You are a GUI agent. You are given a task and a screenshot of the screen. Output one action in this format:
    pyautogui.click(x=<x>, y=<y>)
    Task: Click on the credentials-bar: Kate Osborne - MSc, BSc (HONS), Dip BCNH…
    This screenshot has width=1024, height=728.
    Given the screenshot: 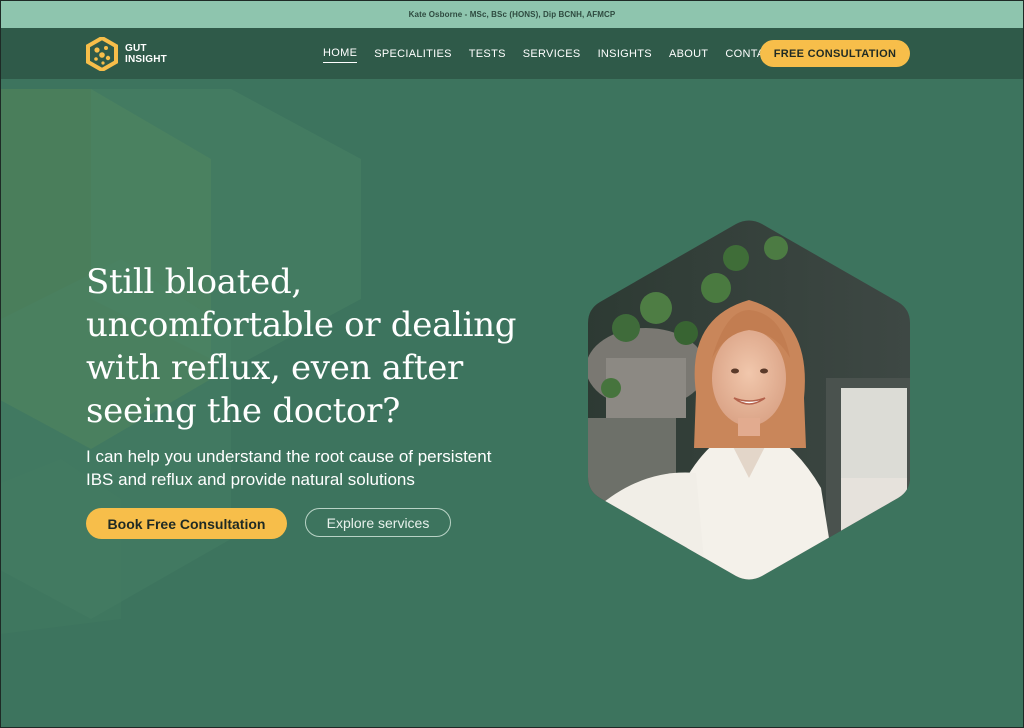 What is the action you would take?
    pyautogui.click(x=512, y=14)
    